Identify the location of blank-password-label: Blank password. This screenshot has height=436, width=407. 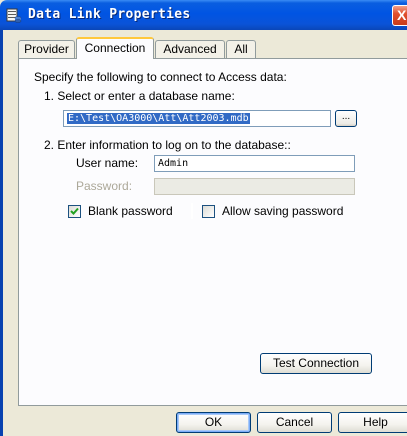
(130, 211).